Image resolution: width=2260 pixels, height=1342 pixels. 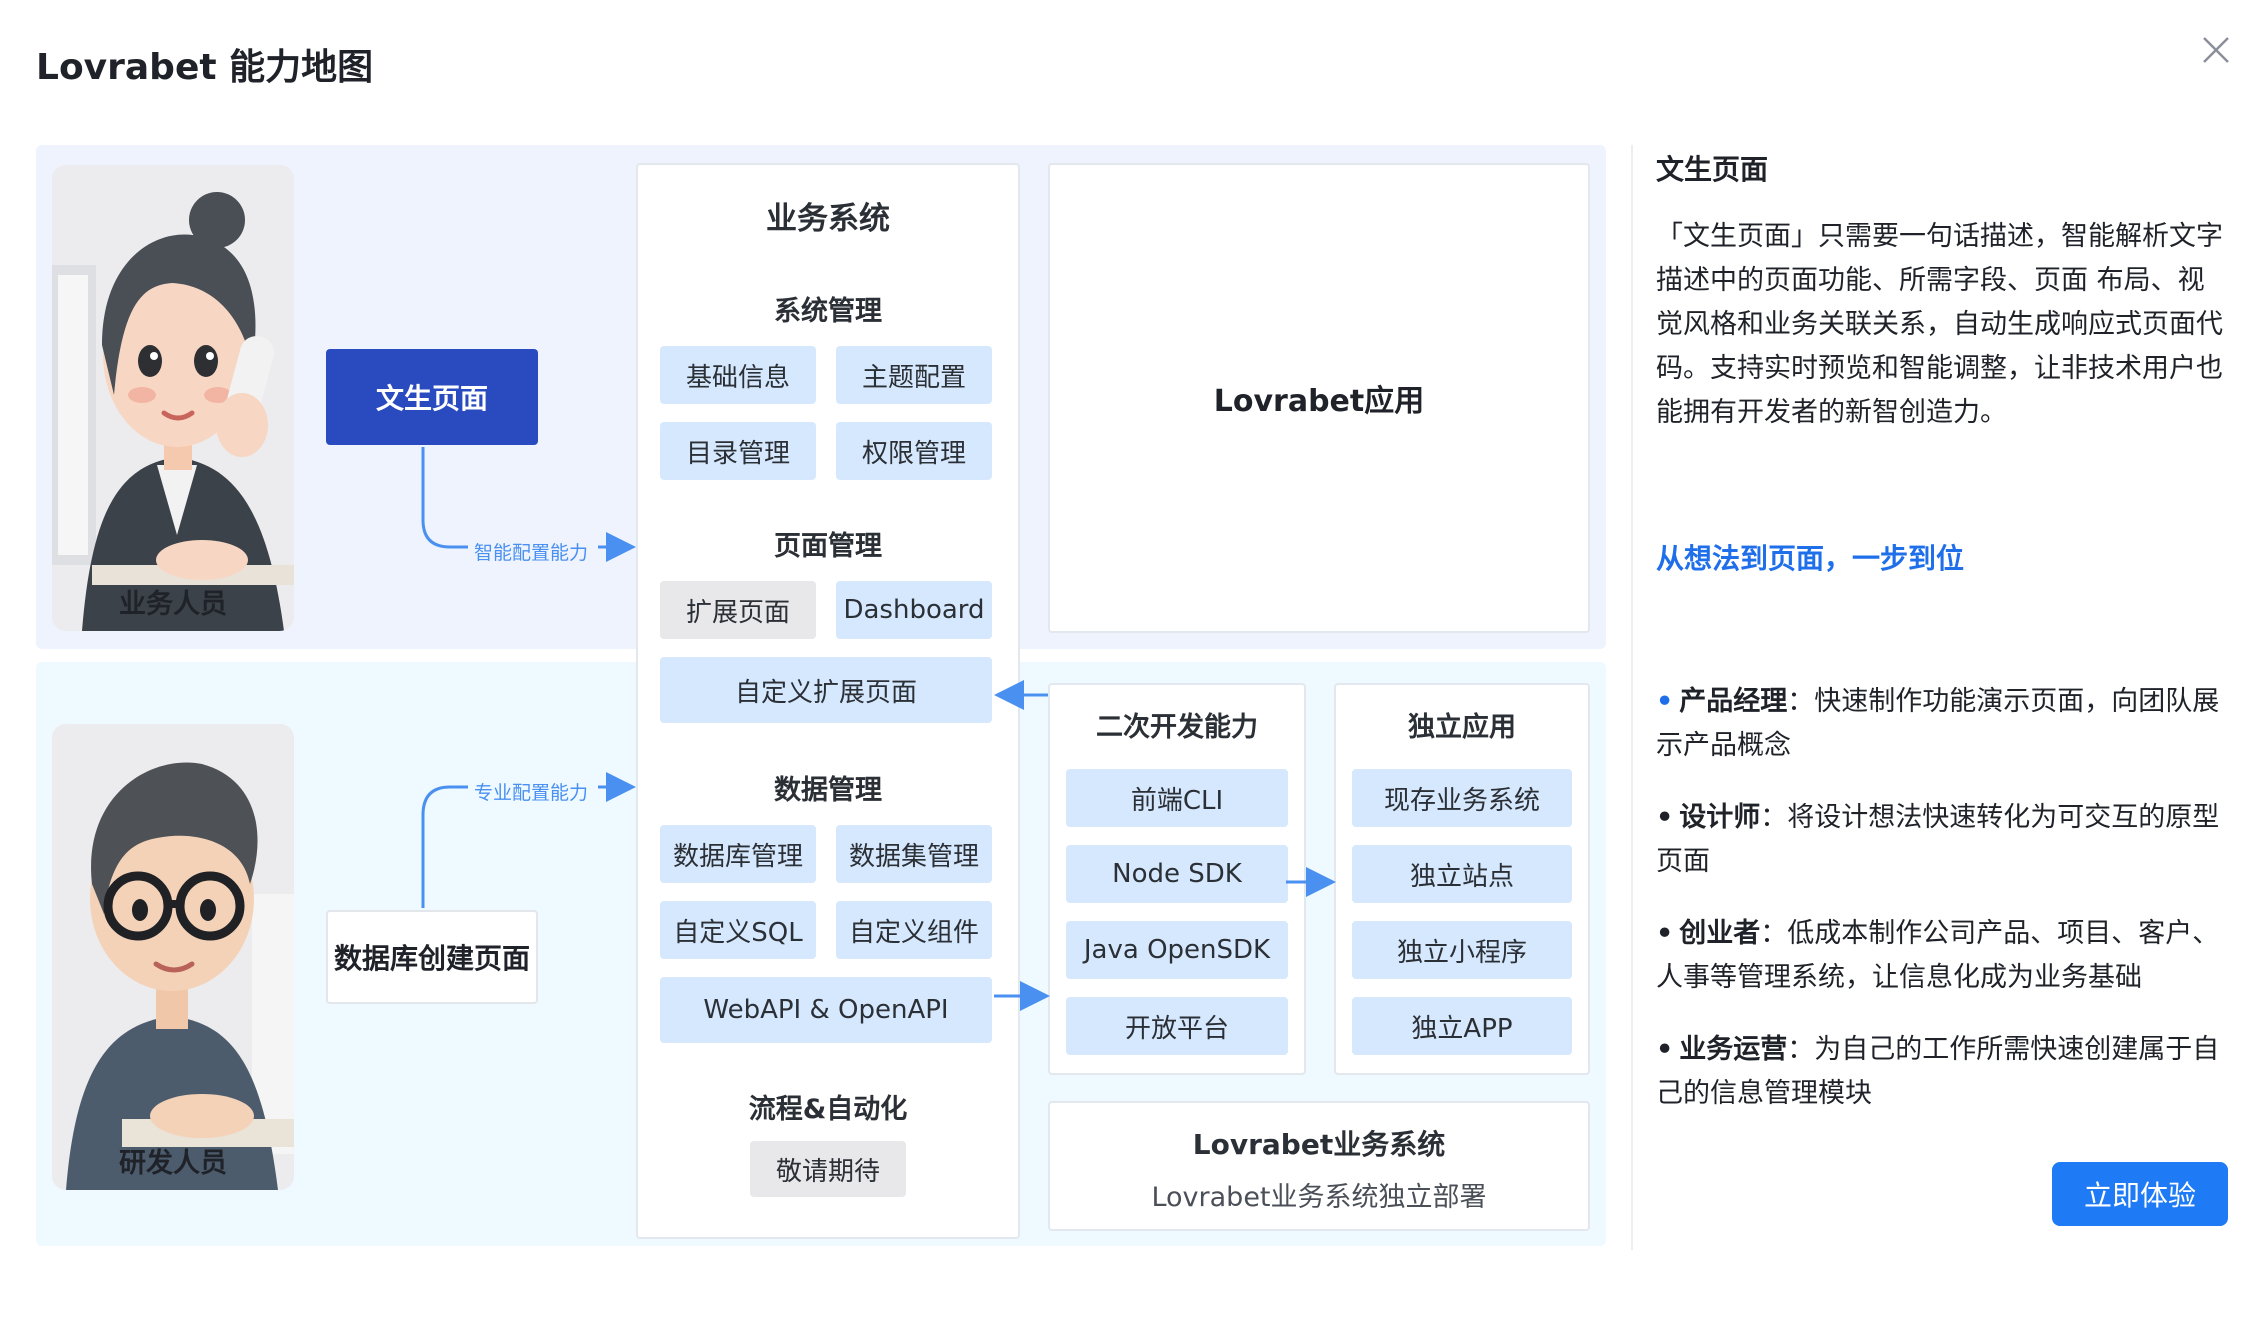 I want to click on role-name: 产品经理, so click(x=1733, y=701).